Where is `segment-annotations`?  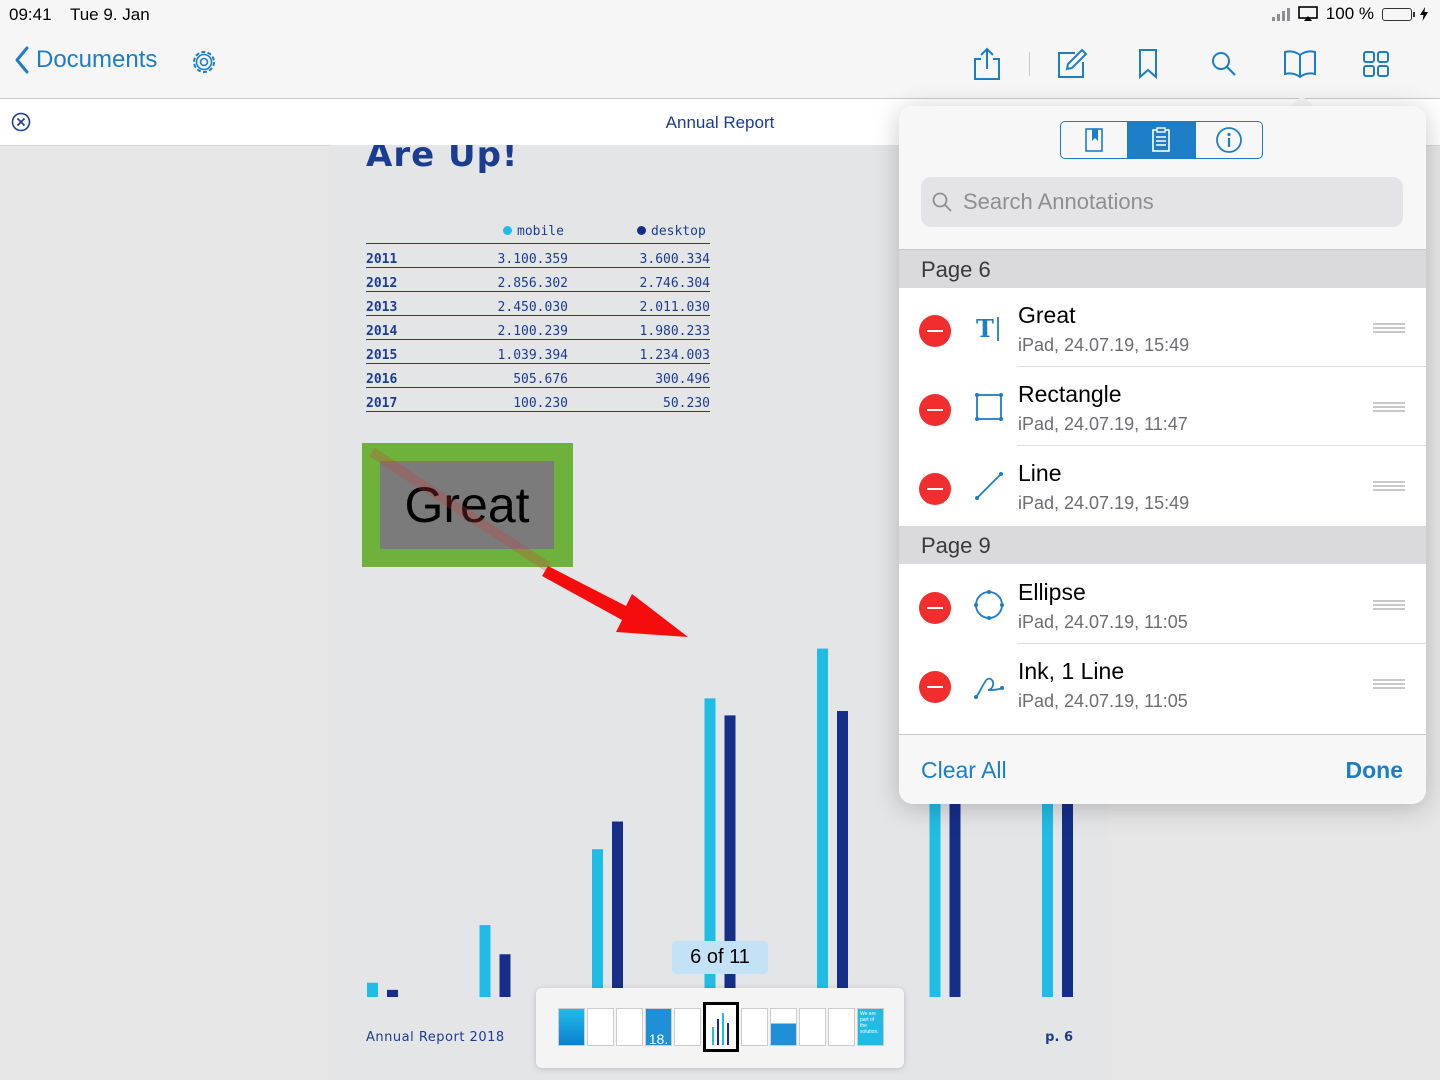 segment-annotations is located at coordinates (1161, 140).